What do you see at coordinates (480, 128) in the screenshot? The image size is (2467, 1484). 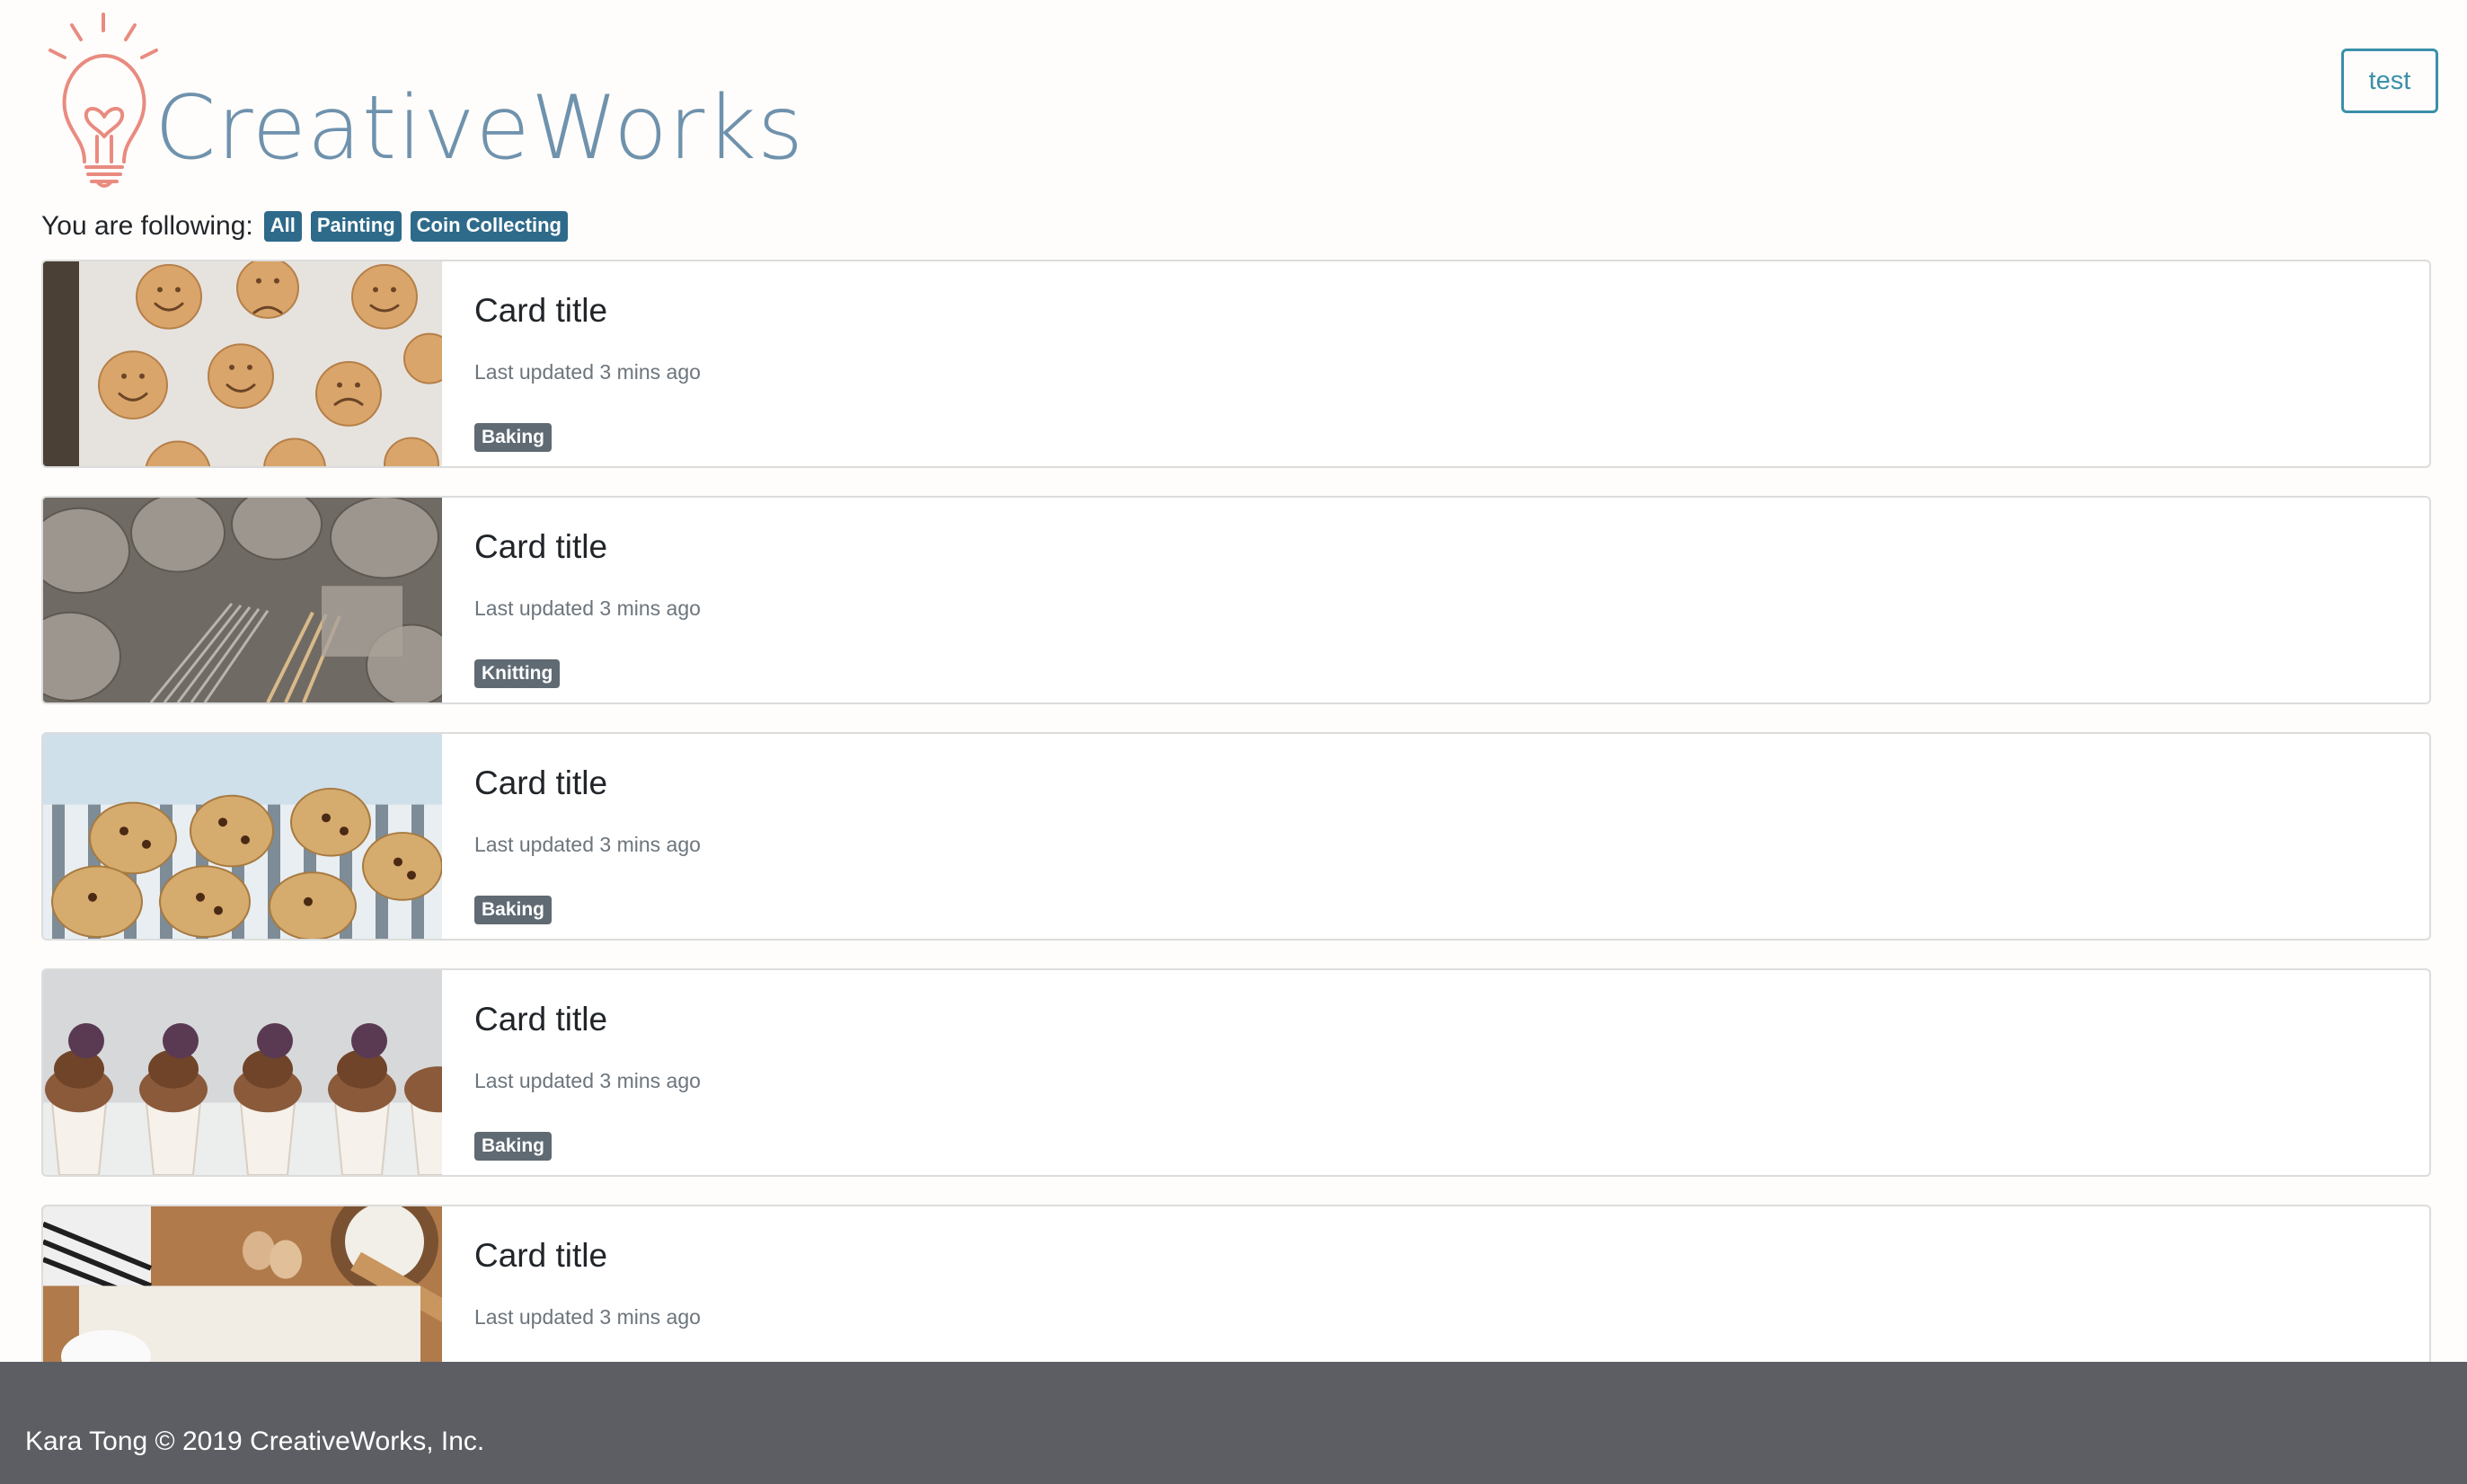 I see `brand-name: CreativeWorks` at bounding box center [480, 128].